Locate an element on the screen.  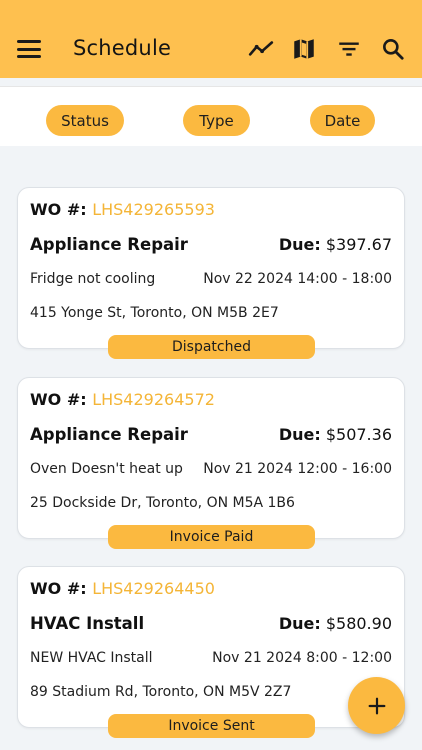
appointment-time: Nov 22 2024 14:00 - 18:00 is located at coordinates (297, 279).